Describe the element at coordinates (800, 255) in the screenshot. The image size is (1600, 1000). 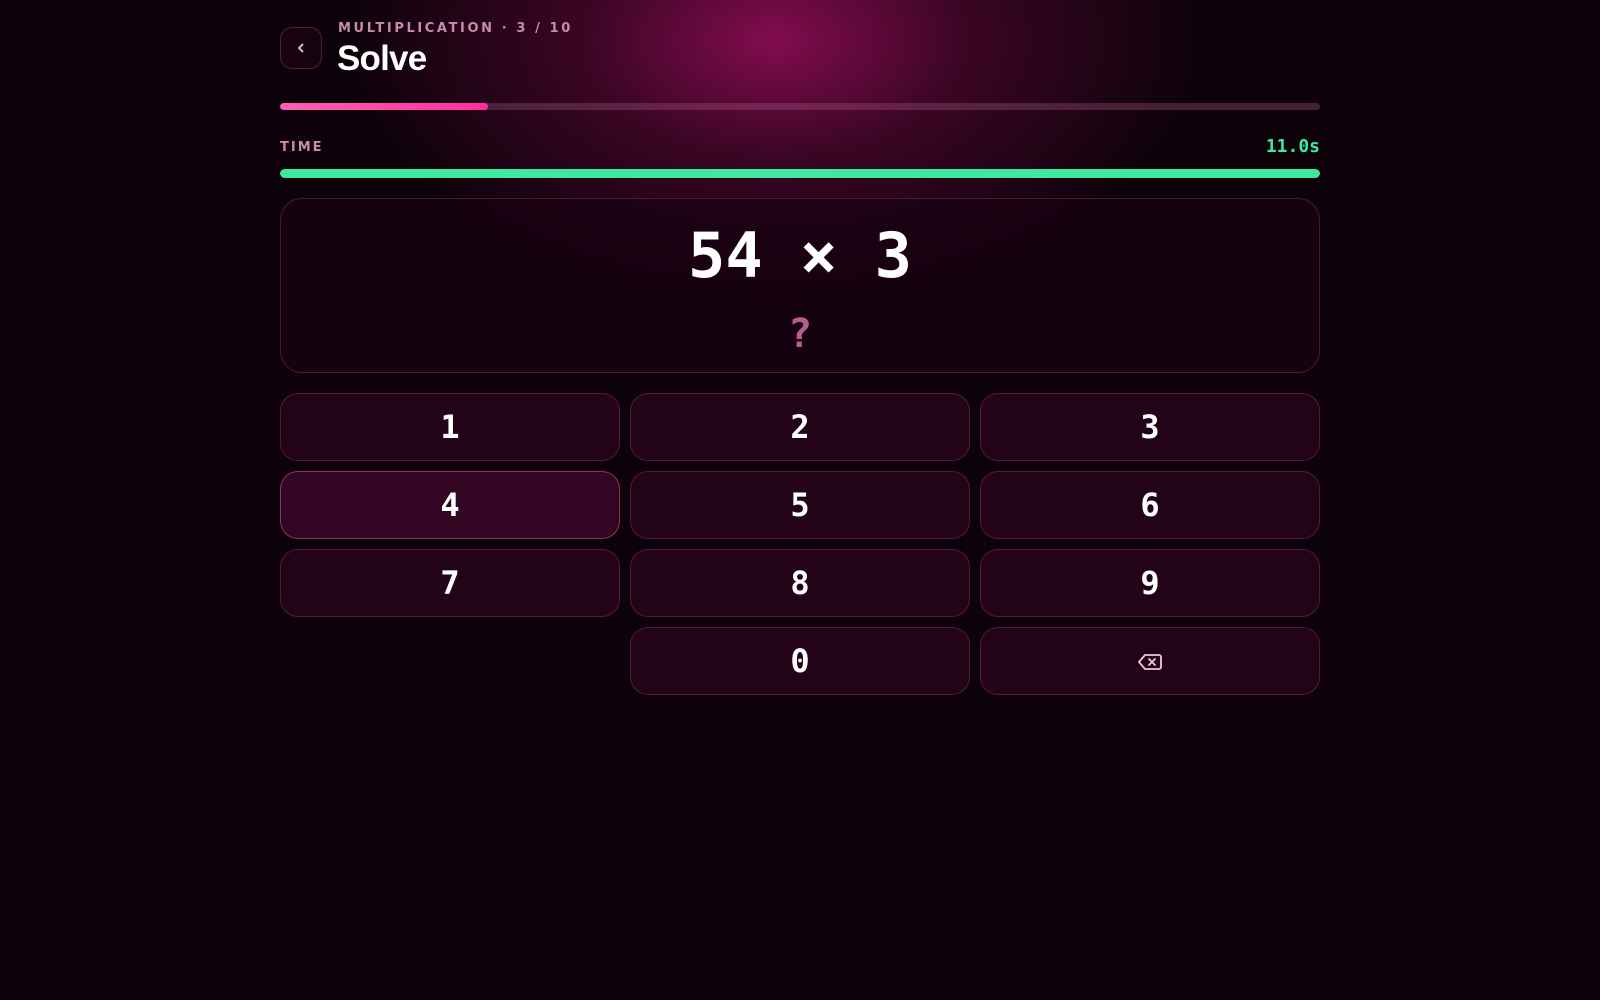
I see `equation: 54 × 3` at that location.